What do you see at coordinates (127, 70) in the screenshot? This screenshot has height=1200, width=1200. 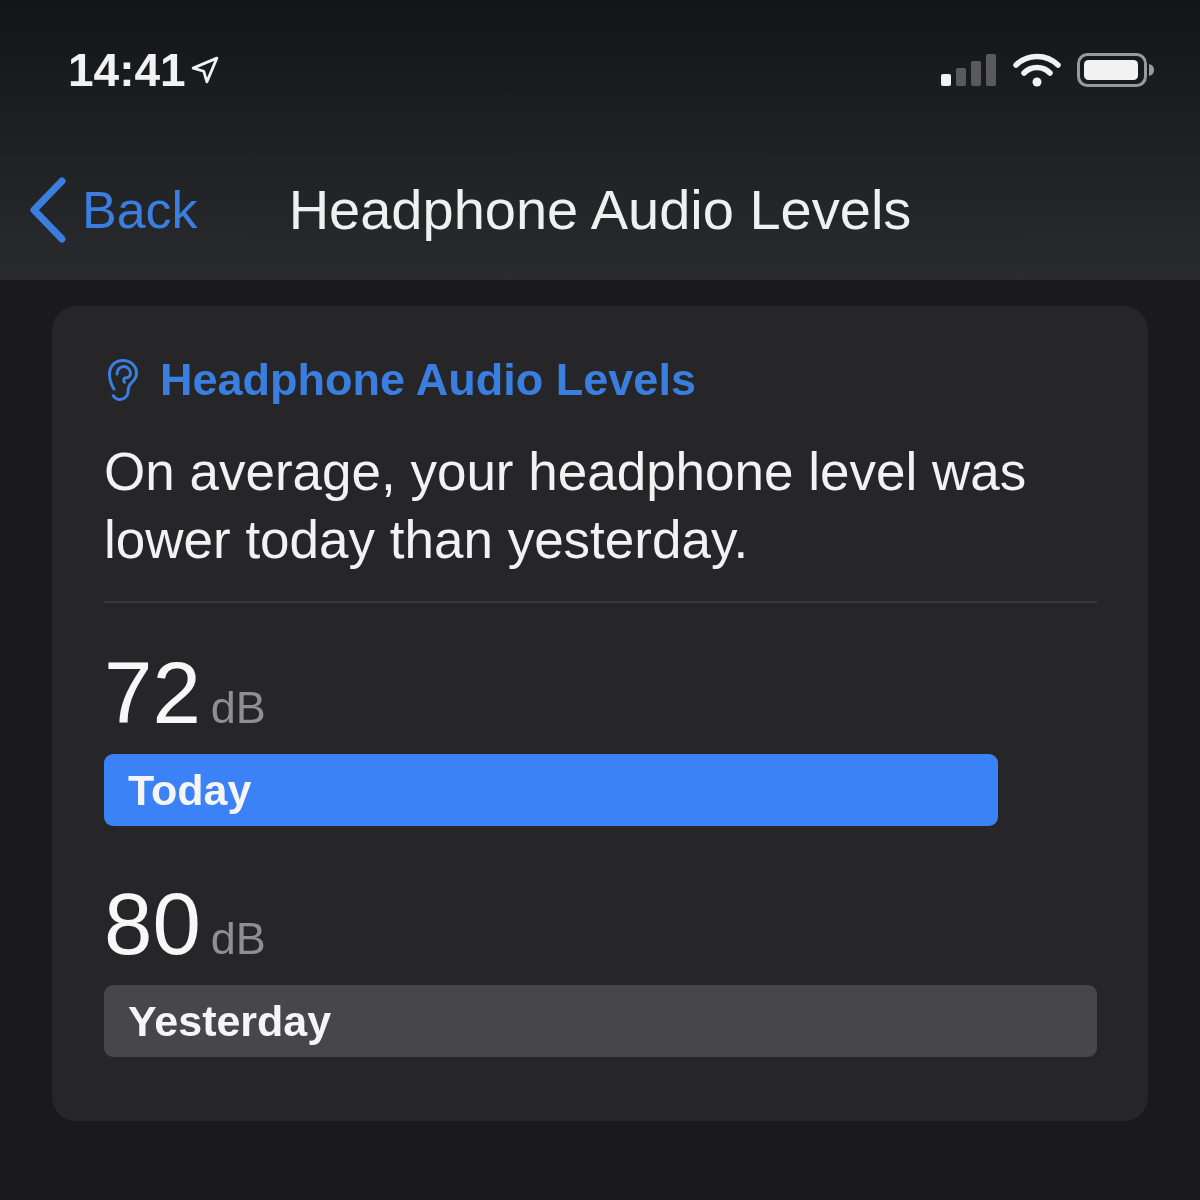 I see `status-time: 14:41` at bounding box center [127, 70].